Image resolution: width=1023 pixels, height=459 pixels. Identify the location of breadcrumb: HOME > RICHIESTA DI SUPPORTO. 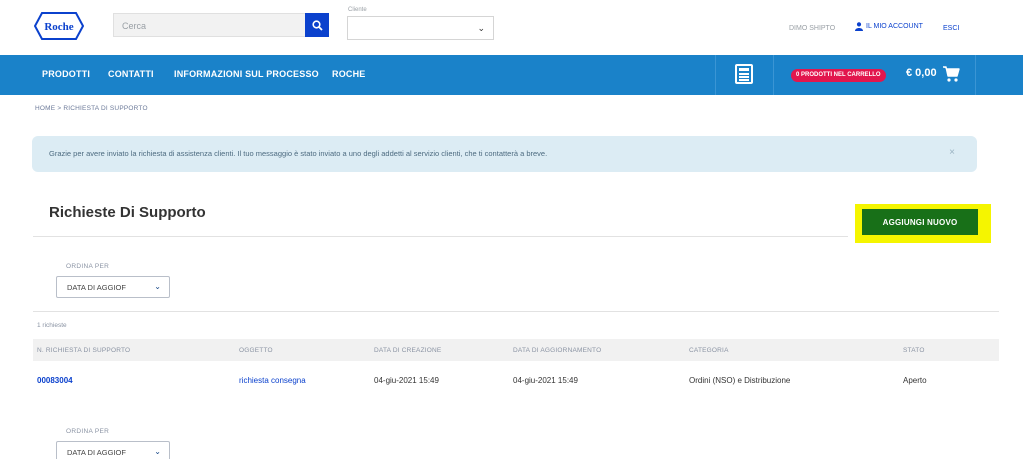
(91, 108).